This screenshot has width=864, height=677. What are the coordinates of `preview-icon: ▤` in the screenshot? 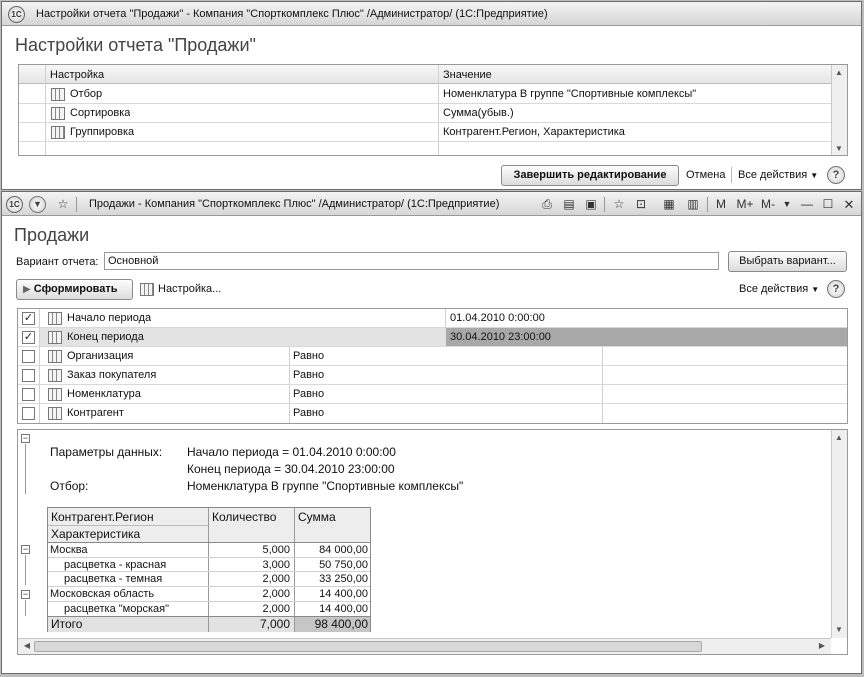 It's located at (569, 204).